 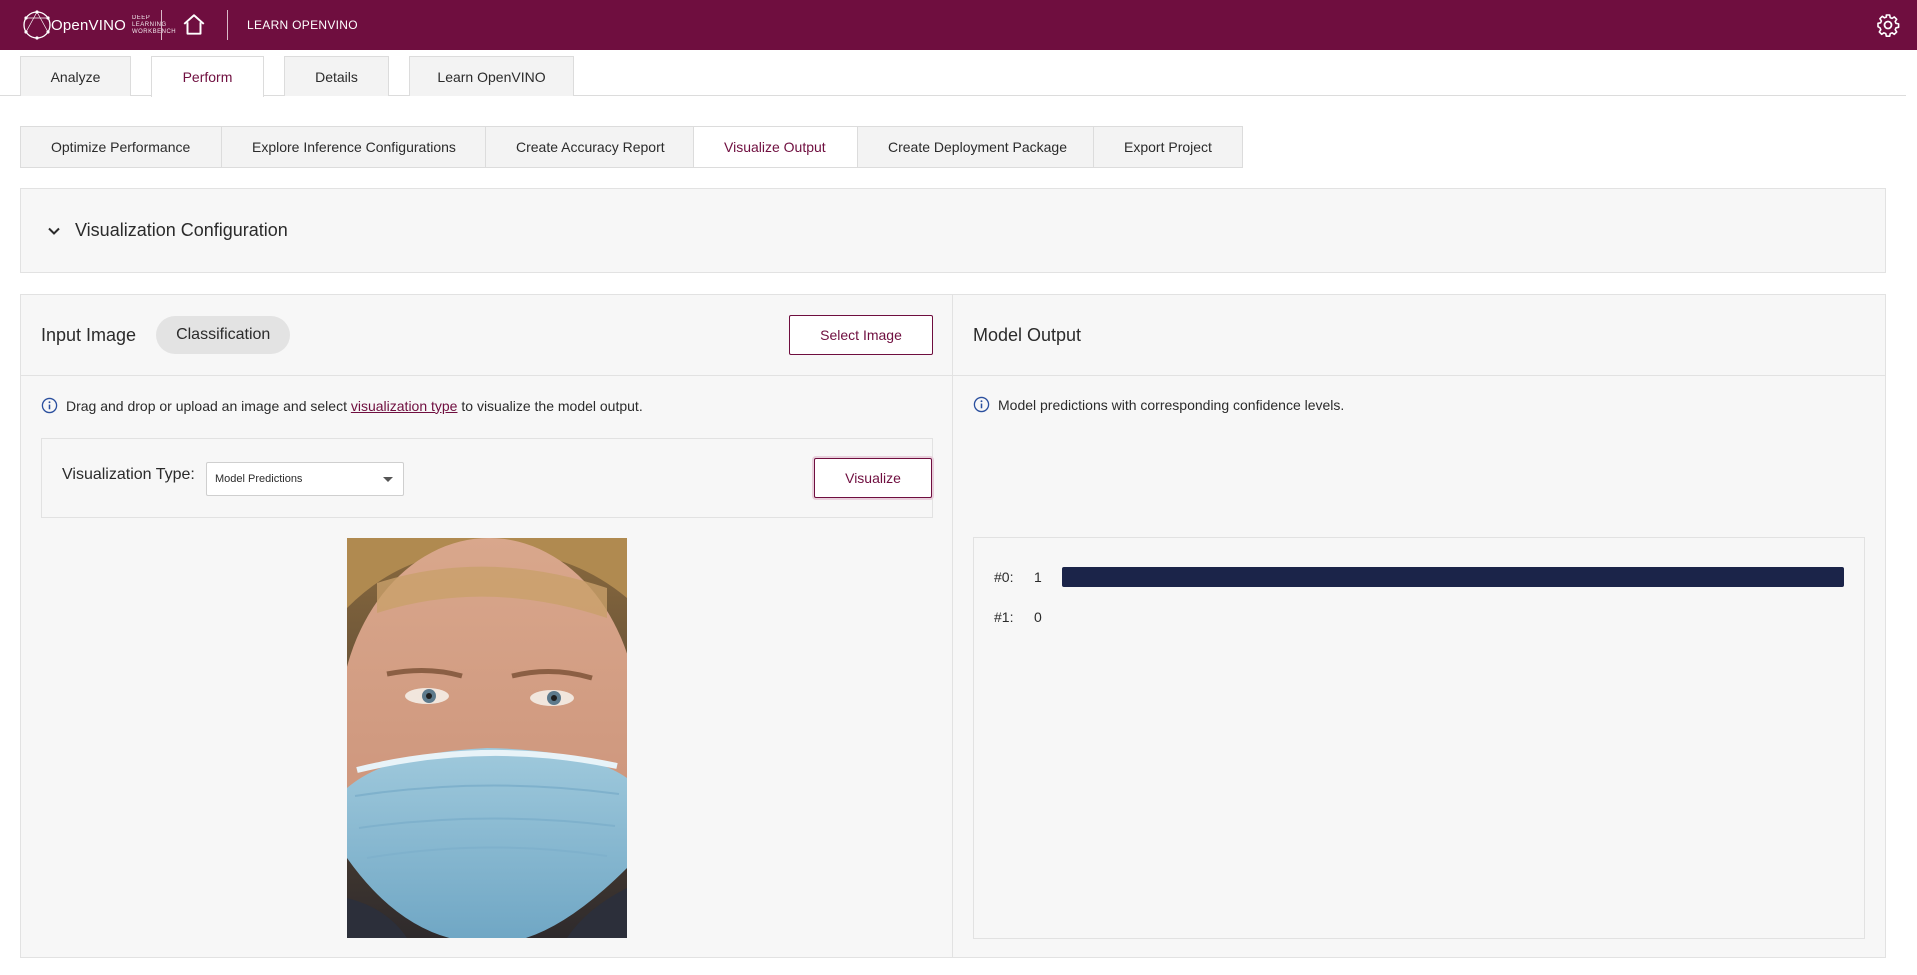 What do you see at coordinates (776, 147) in the screenshot?
I see `tab-visualize-output: Visualize Output` at bounding box center [776, 147].